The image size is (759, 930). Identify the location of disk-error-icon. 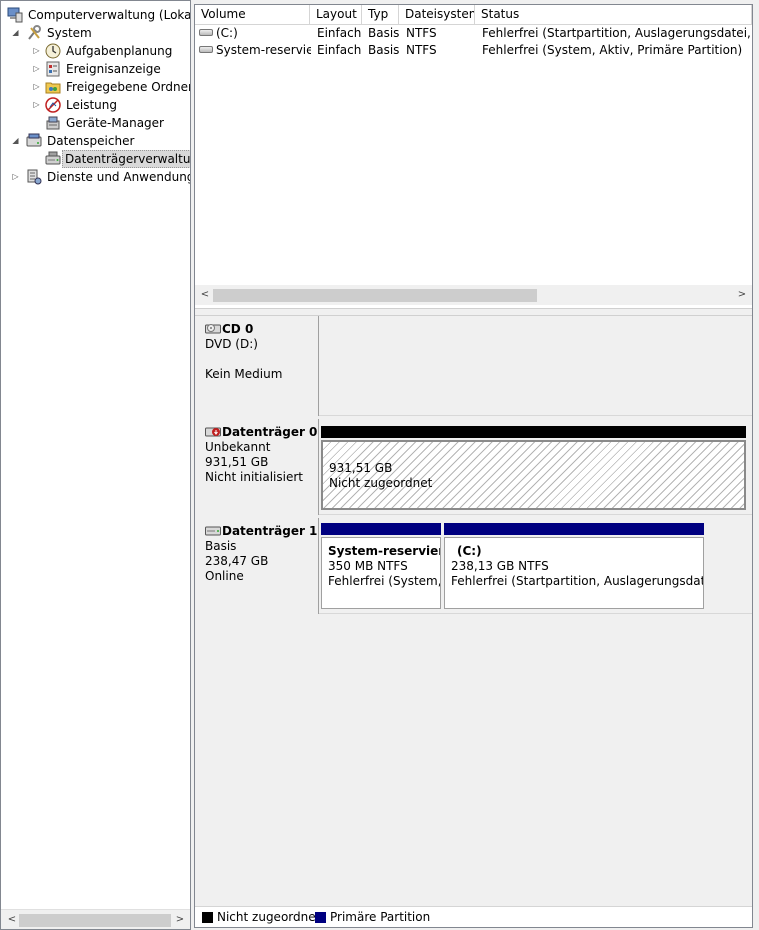
(213, 432).